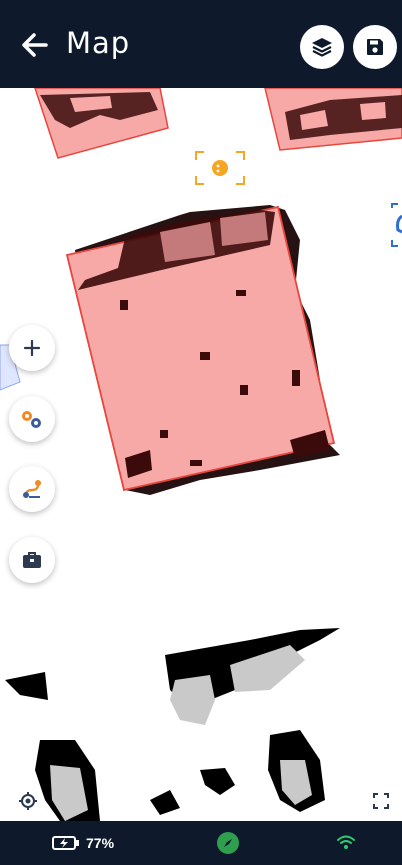  I want to click on wifi-icon, so click(346, 842).